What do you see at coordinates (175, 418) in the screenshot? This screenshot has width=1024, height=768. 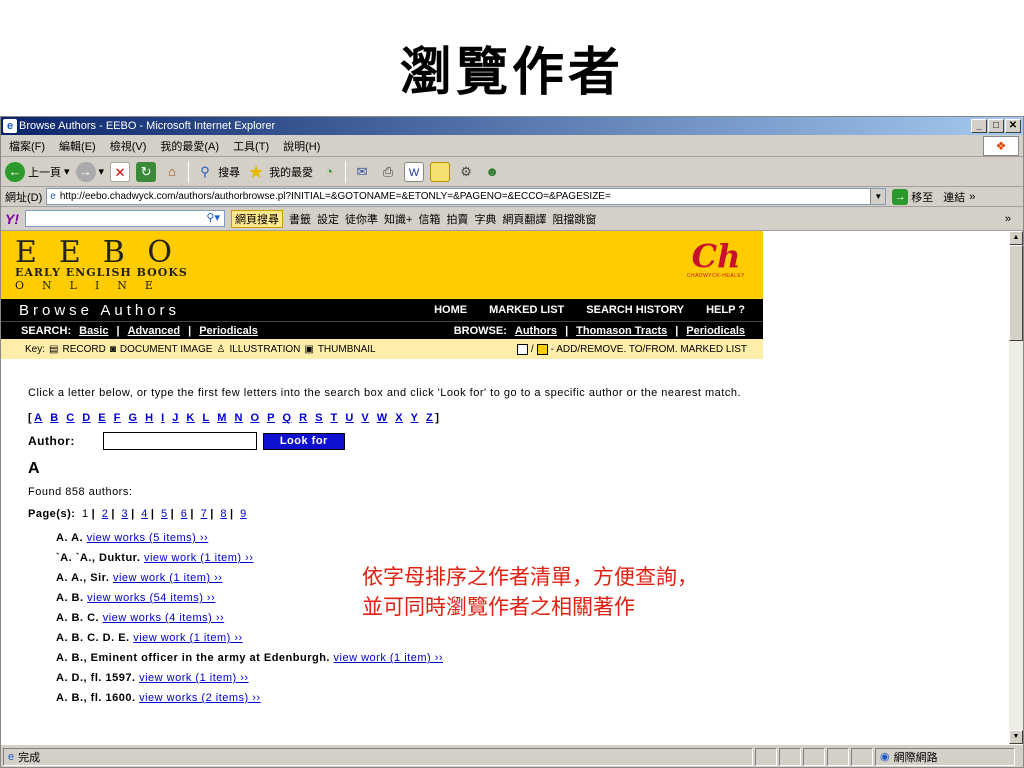 I see `letter-link: J` at bounding box center [175, 418].